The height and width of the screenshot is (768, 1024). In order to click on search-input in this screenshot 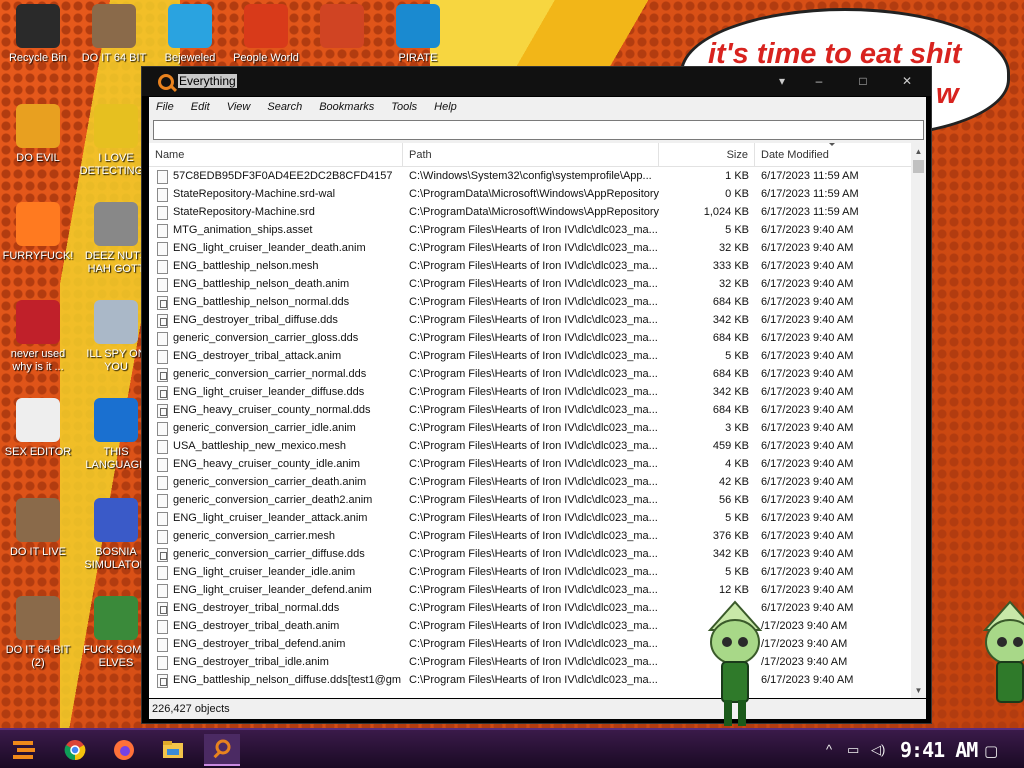, I will do `click(538, 130)`.